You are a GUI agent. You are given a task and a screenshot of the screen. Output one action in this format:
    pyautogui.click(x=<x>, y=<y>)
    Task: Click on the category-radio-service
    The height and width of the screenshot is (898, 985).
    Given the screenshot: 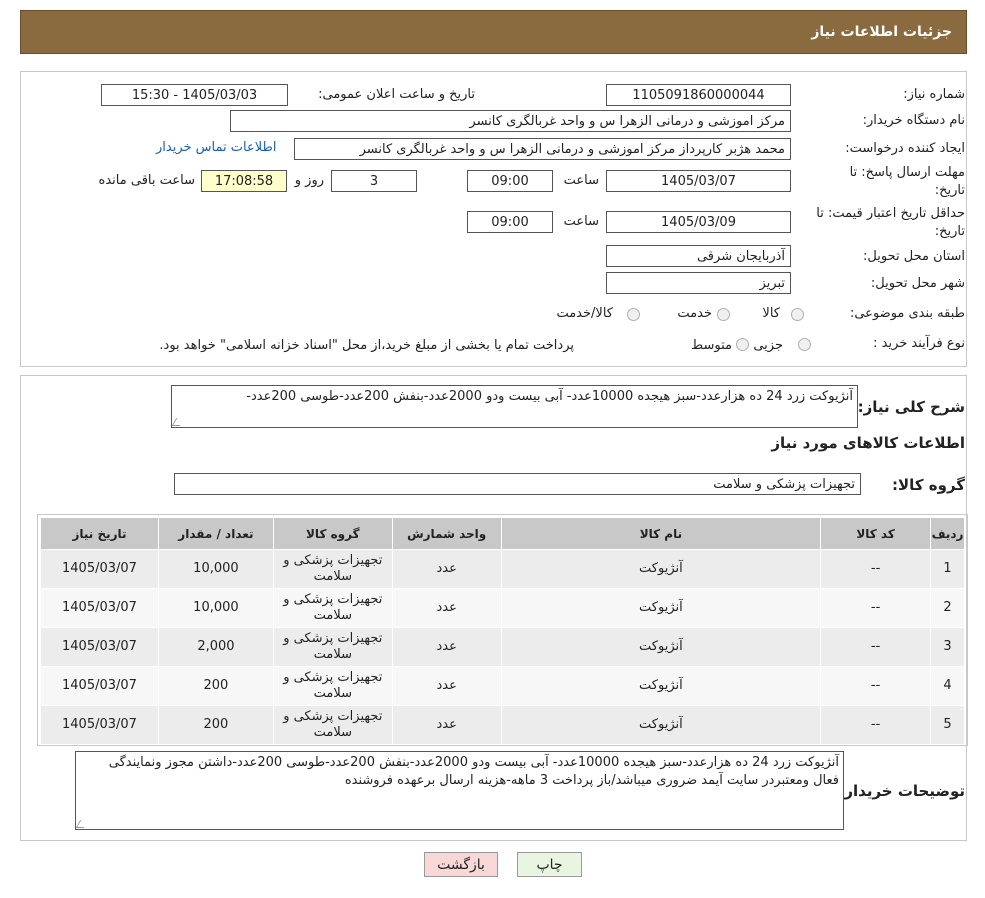 What is the action you would take?
    pyautogui.click(x=723, y=314)
    